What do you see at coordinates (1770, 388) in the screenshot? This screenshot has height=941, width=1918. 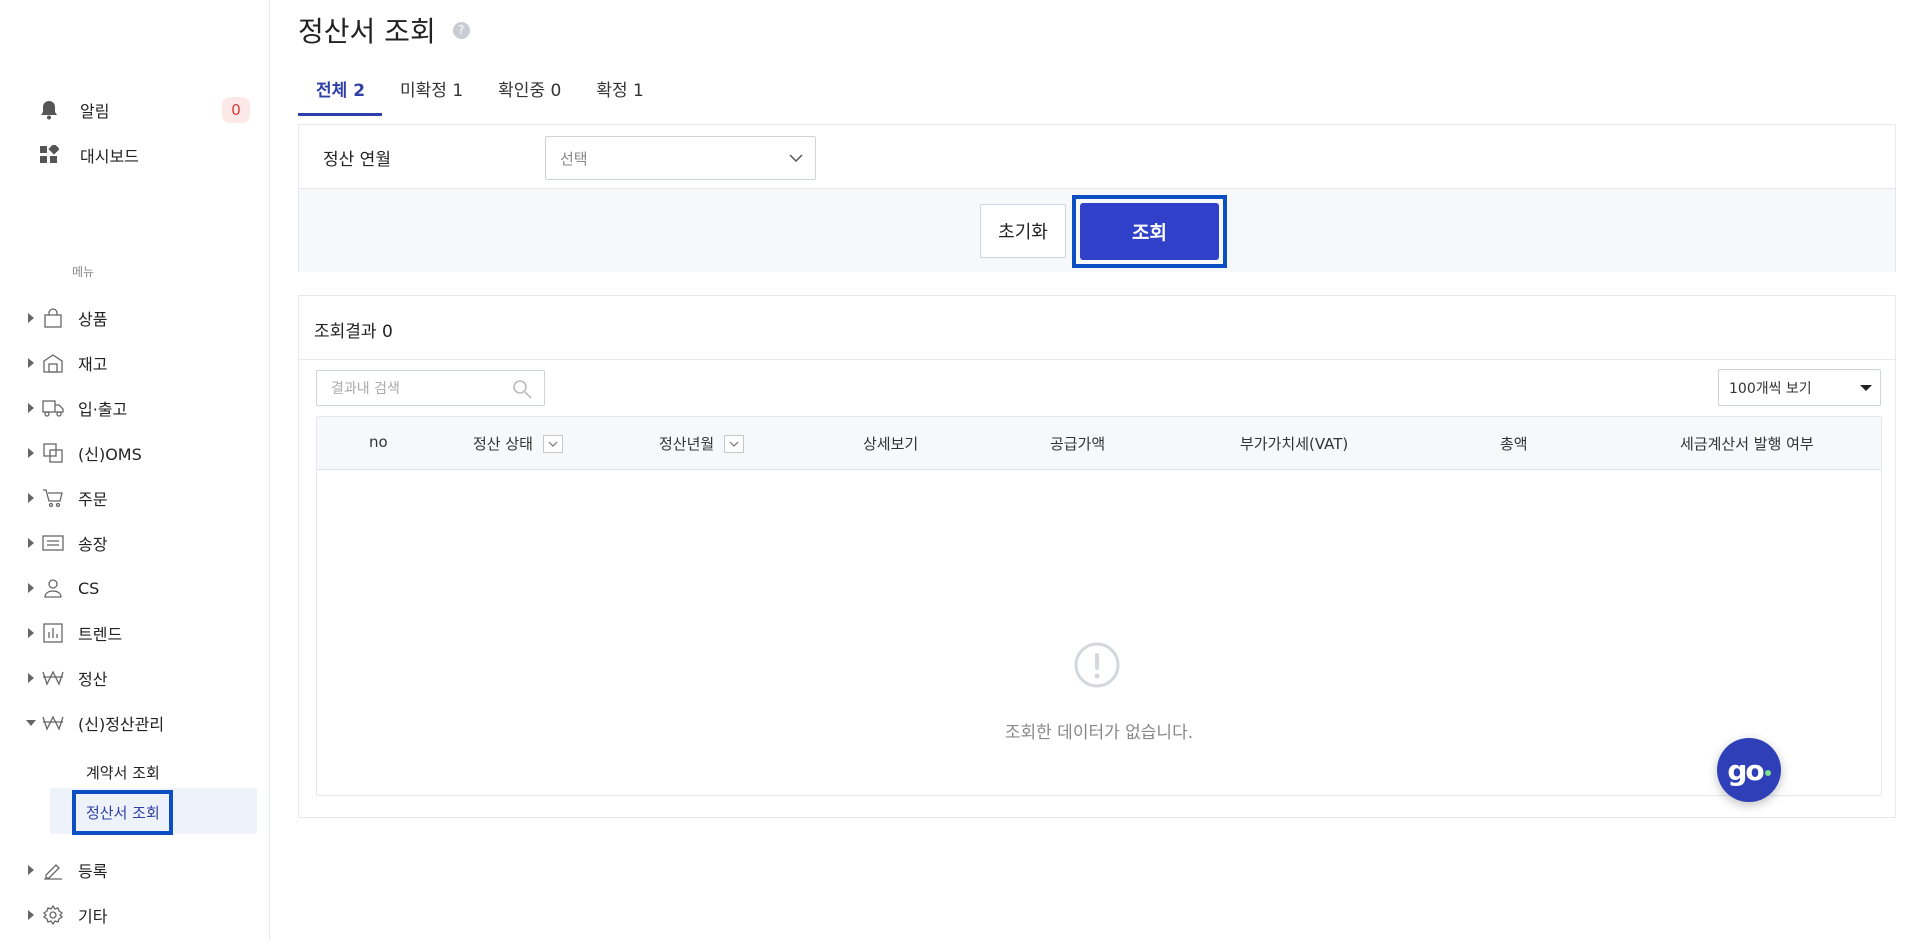 I see `per-page-value: 100개씩 보기` at bounding box center [1770, 388].